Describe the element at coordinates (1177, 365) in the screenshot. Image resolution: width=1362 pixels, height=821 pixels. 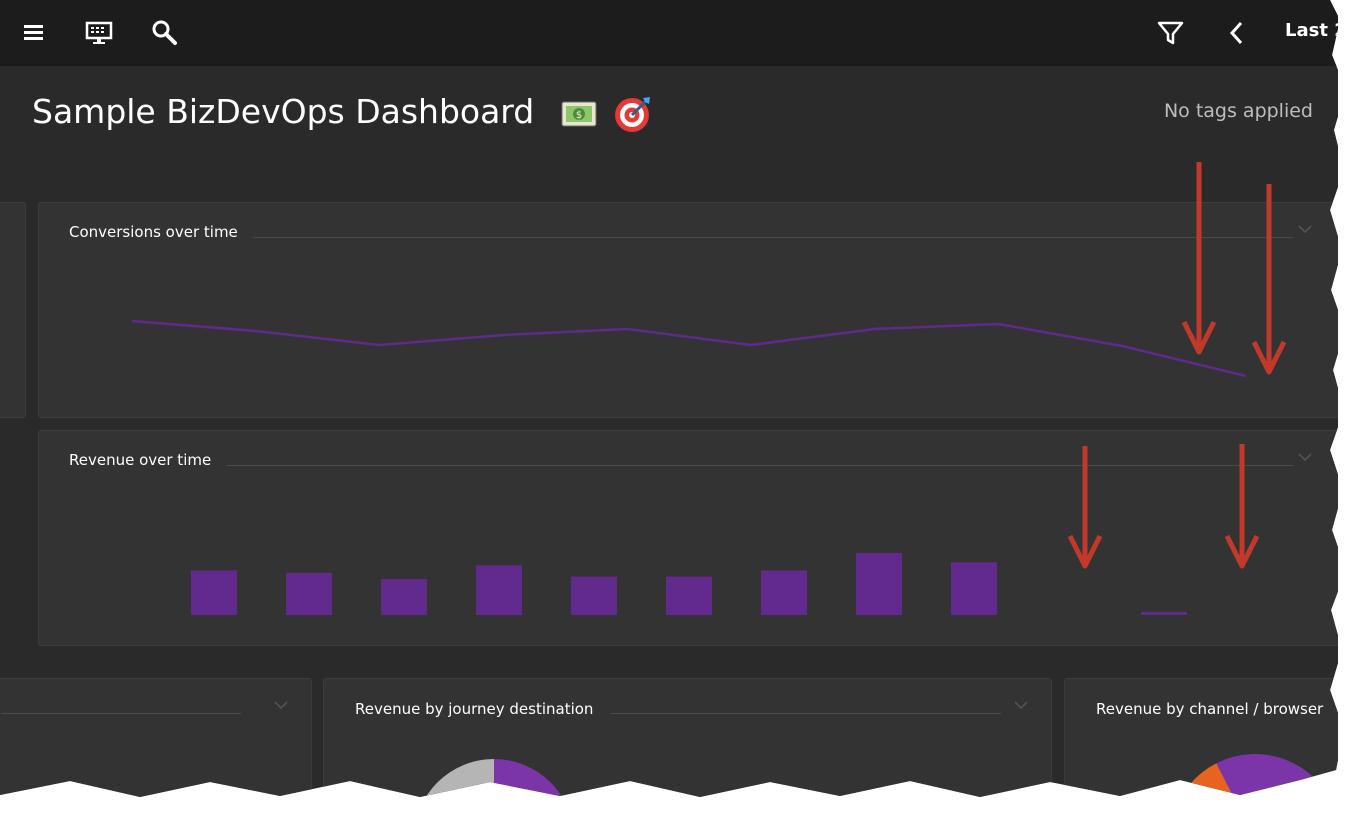
I see `annotation-arrows` at that location.